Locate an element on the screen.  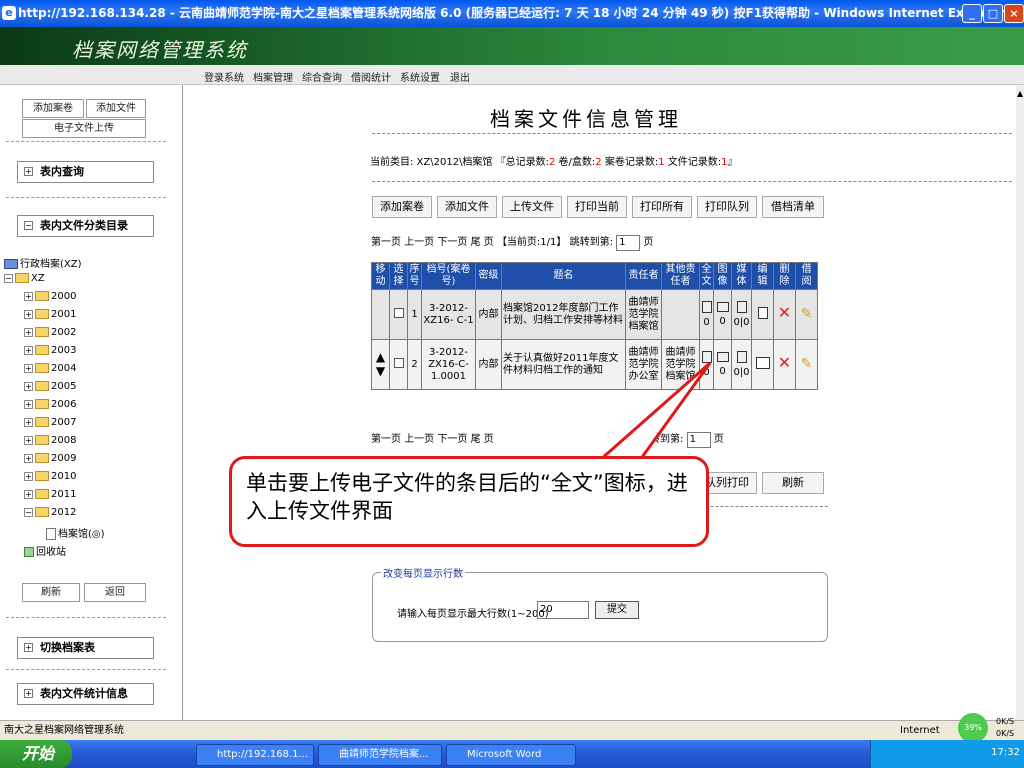
tree-year: +2005 is located at coordinates (50, 386).